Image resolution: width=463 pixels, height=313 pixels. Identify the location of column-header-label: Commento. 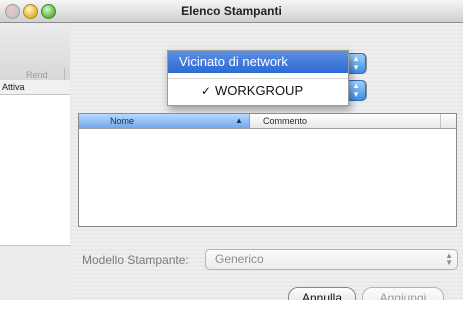
(285, 121).